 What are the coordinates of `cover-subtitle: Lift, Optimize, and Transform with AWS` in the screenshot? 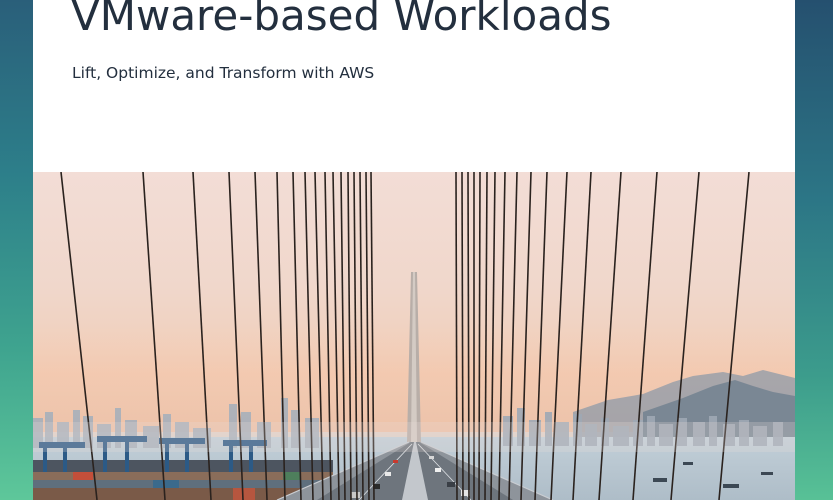 It's located at (223, 73).